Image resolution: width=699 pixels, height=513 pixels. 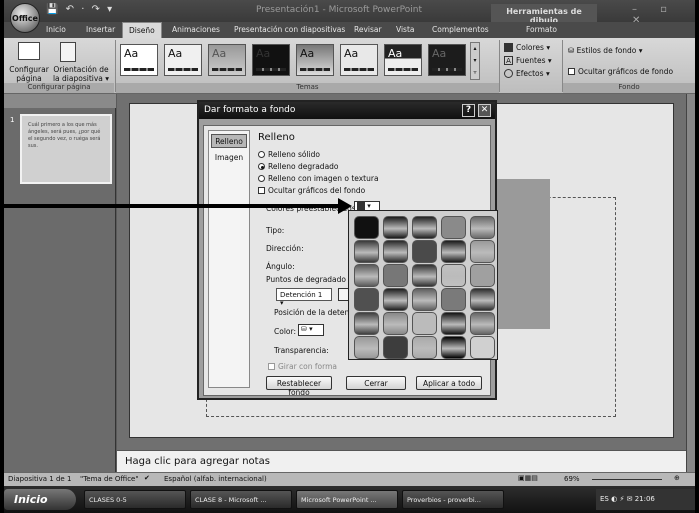 What do you see at coordinates (59, 88) in the screenshot?
I see `group-label-page-setup: Configurar página` at bounding box center [59, 88].